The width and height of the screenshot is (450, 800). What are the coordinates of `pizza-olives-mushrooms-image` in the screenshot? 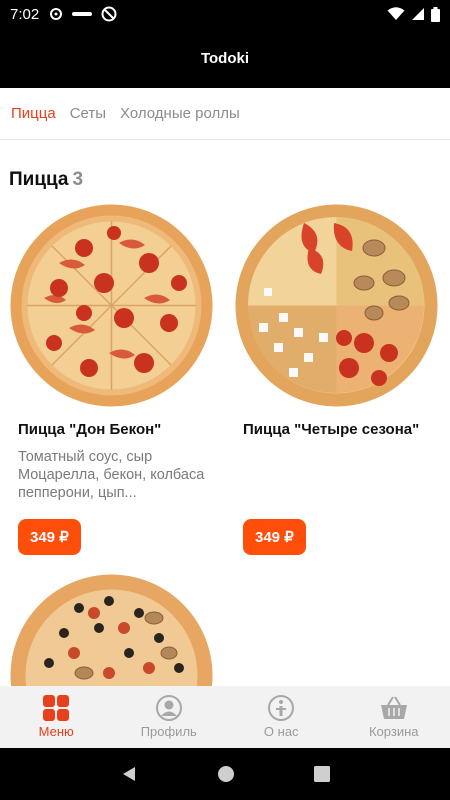 It's located at (111, 630).